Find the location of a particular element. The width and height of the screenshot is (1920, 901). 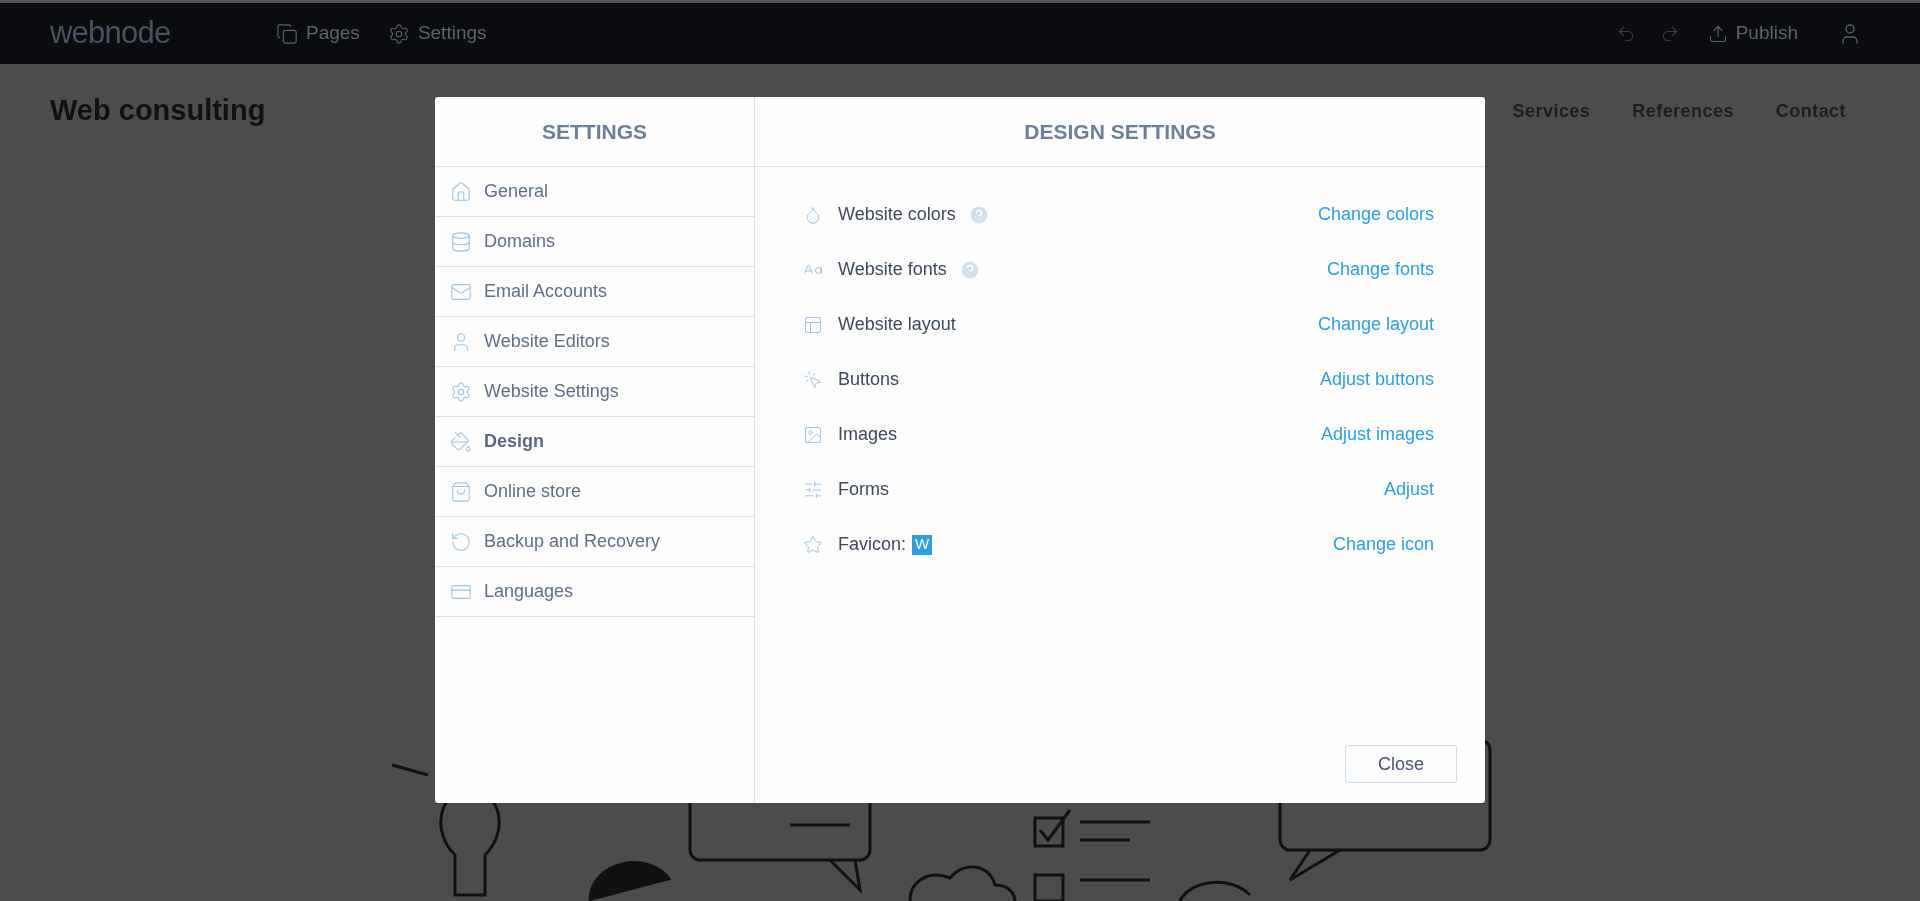

publish-button: Publish is located at coordinates (1752, 33).